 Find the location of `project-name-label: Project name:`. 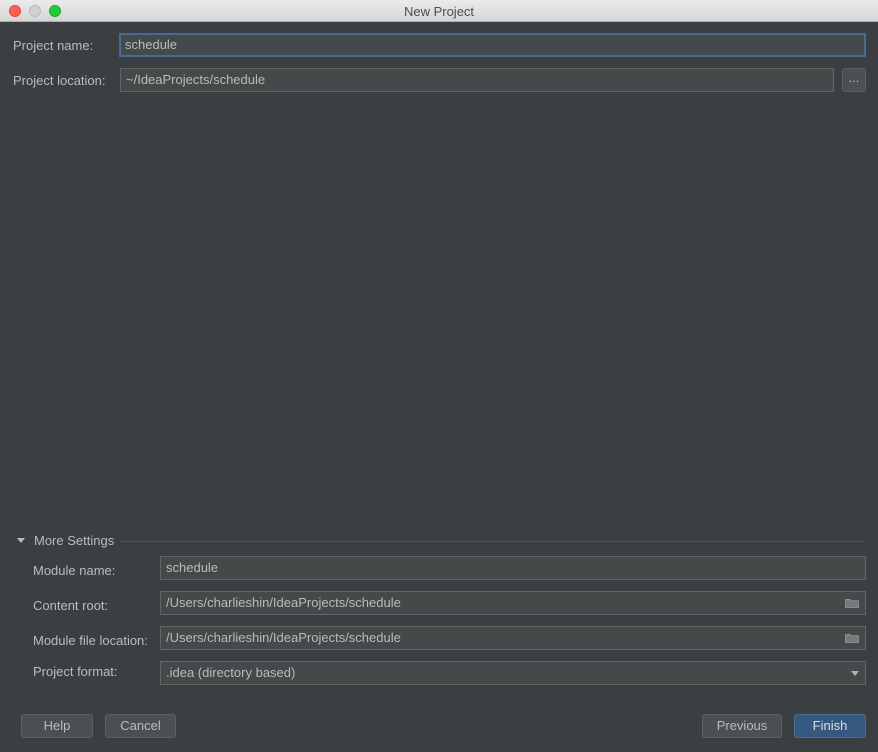

project-name-label: Project name: is located at coordinates (53, 45).